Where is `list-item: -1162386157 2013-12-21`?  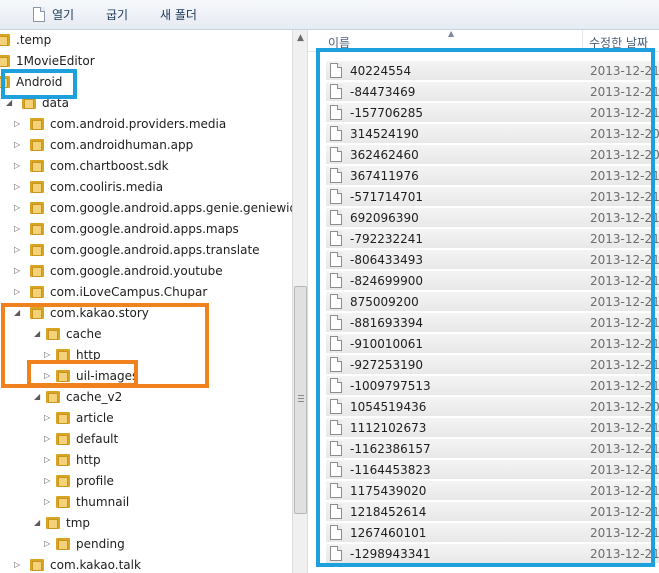 list-item: -1162386157 2013-12-21 is located at coordinates (492, 449).